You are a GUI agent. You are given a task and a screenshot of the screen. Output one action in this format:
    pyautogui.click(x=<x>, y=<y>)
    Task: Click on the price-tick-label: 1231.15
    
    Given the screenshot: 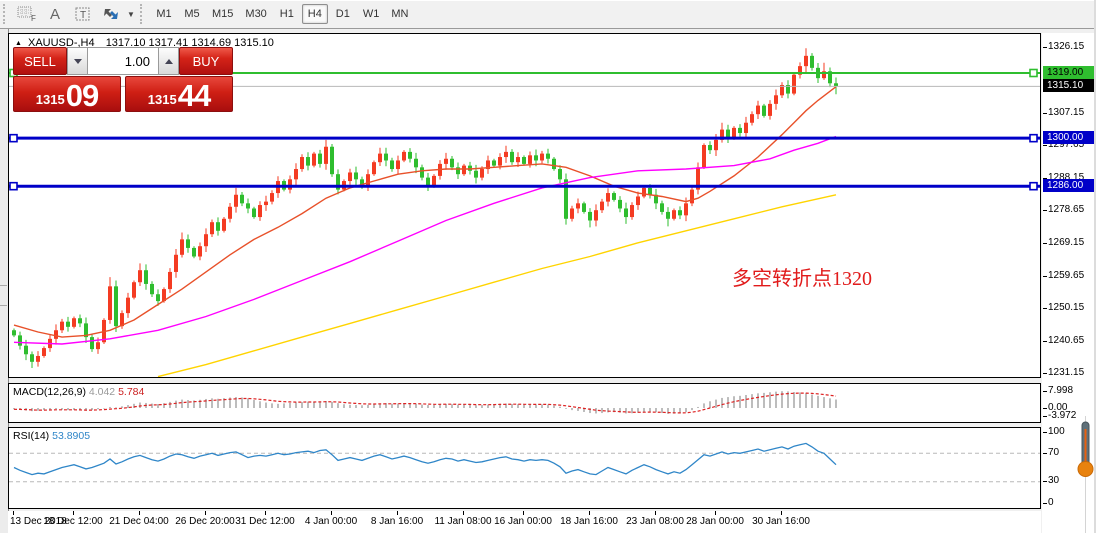 What is the action you would take?
    pyautogui.click(x=1063, y=373)
    